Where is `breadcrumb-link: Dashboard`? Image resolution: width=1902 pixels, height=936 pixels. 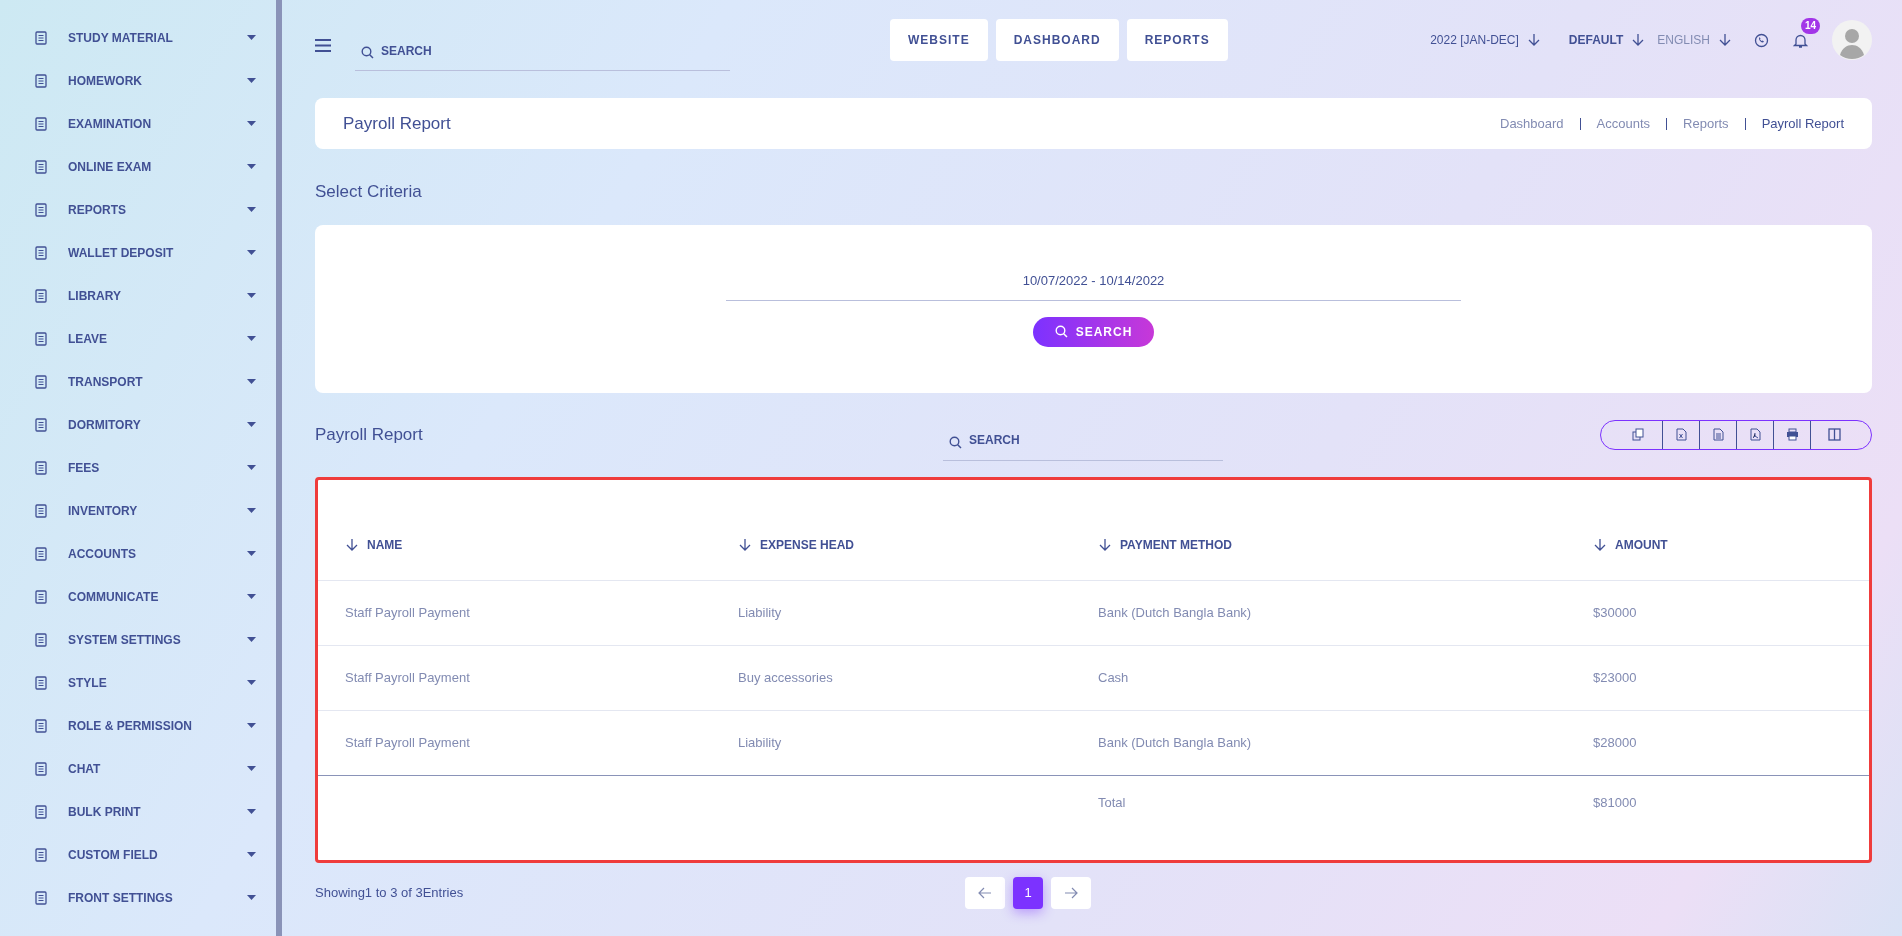
breadcrumb-link: Dashboard is located at coordinates (1532, 123).